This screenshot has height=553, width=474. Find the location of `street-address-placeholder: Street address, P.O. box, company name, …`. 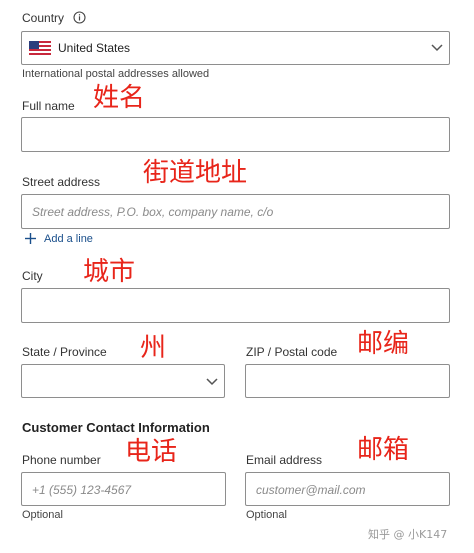

street-address-placeholder: Street address, P.O. box, company name, … is located at coordinates (153, 212).